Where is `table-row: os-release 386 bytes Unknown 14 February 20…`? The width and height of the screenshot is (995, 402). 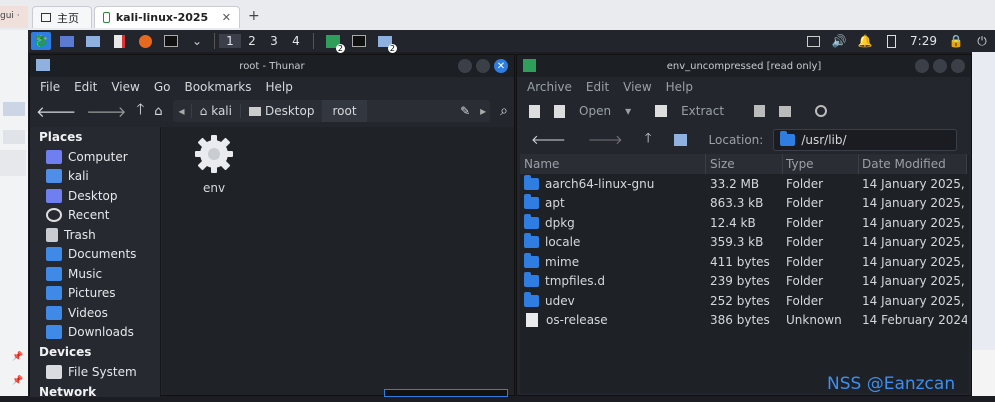
table-row: os-release 386 bytes Unknown 14 February 20… is located at coordinates (743, 321).